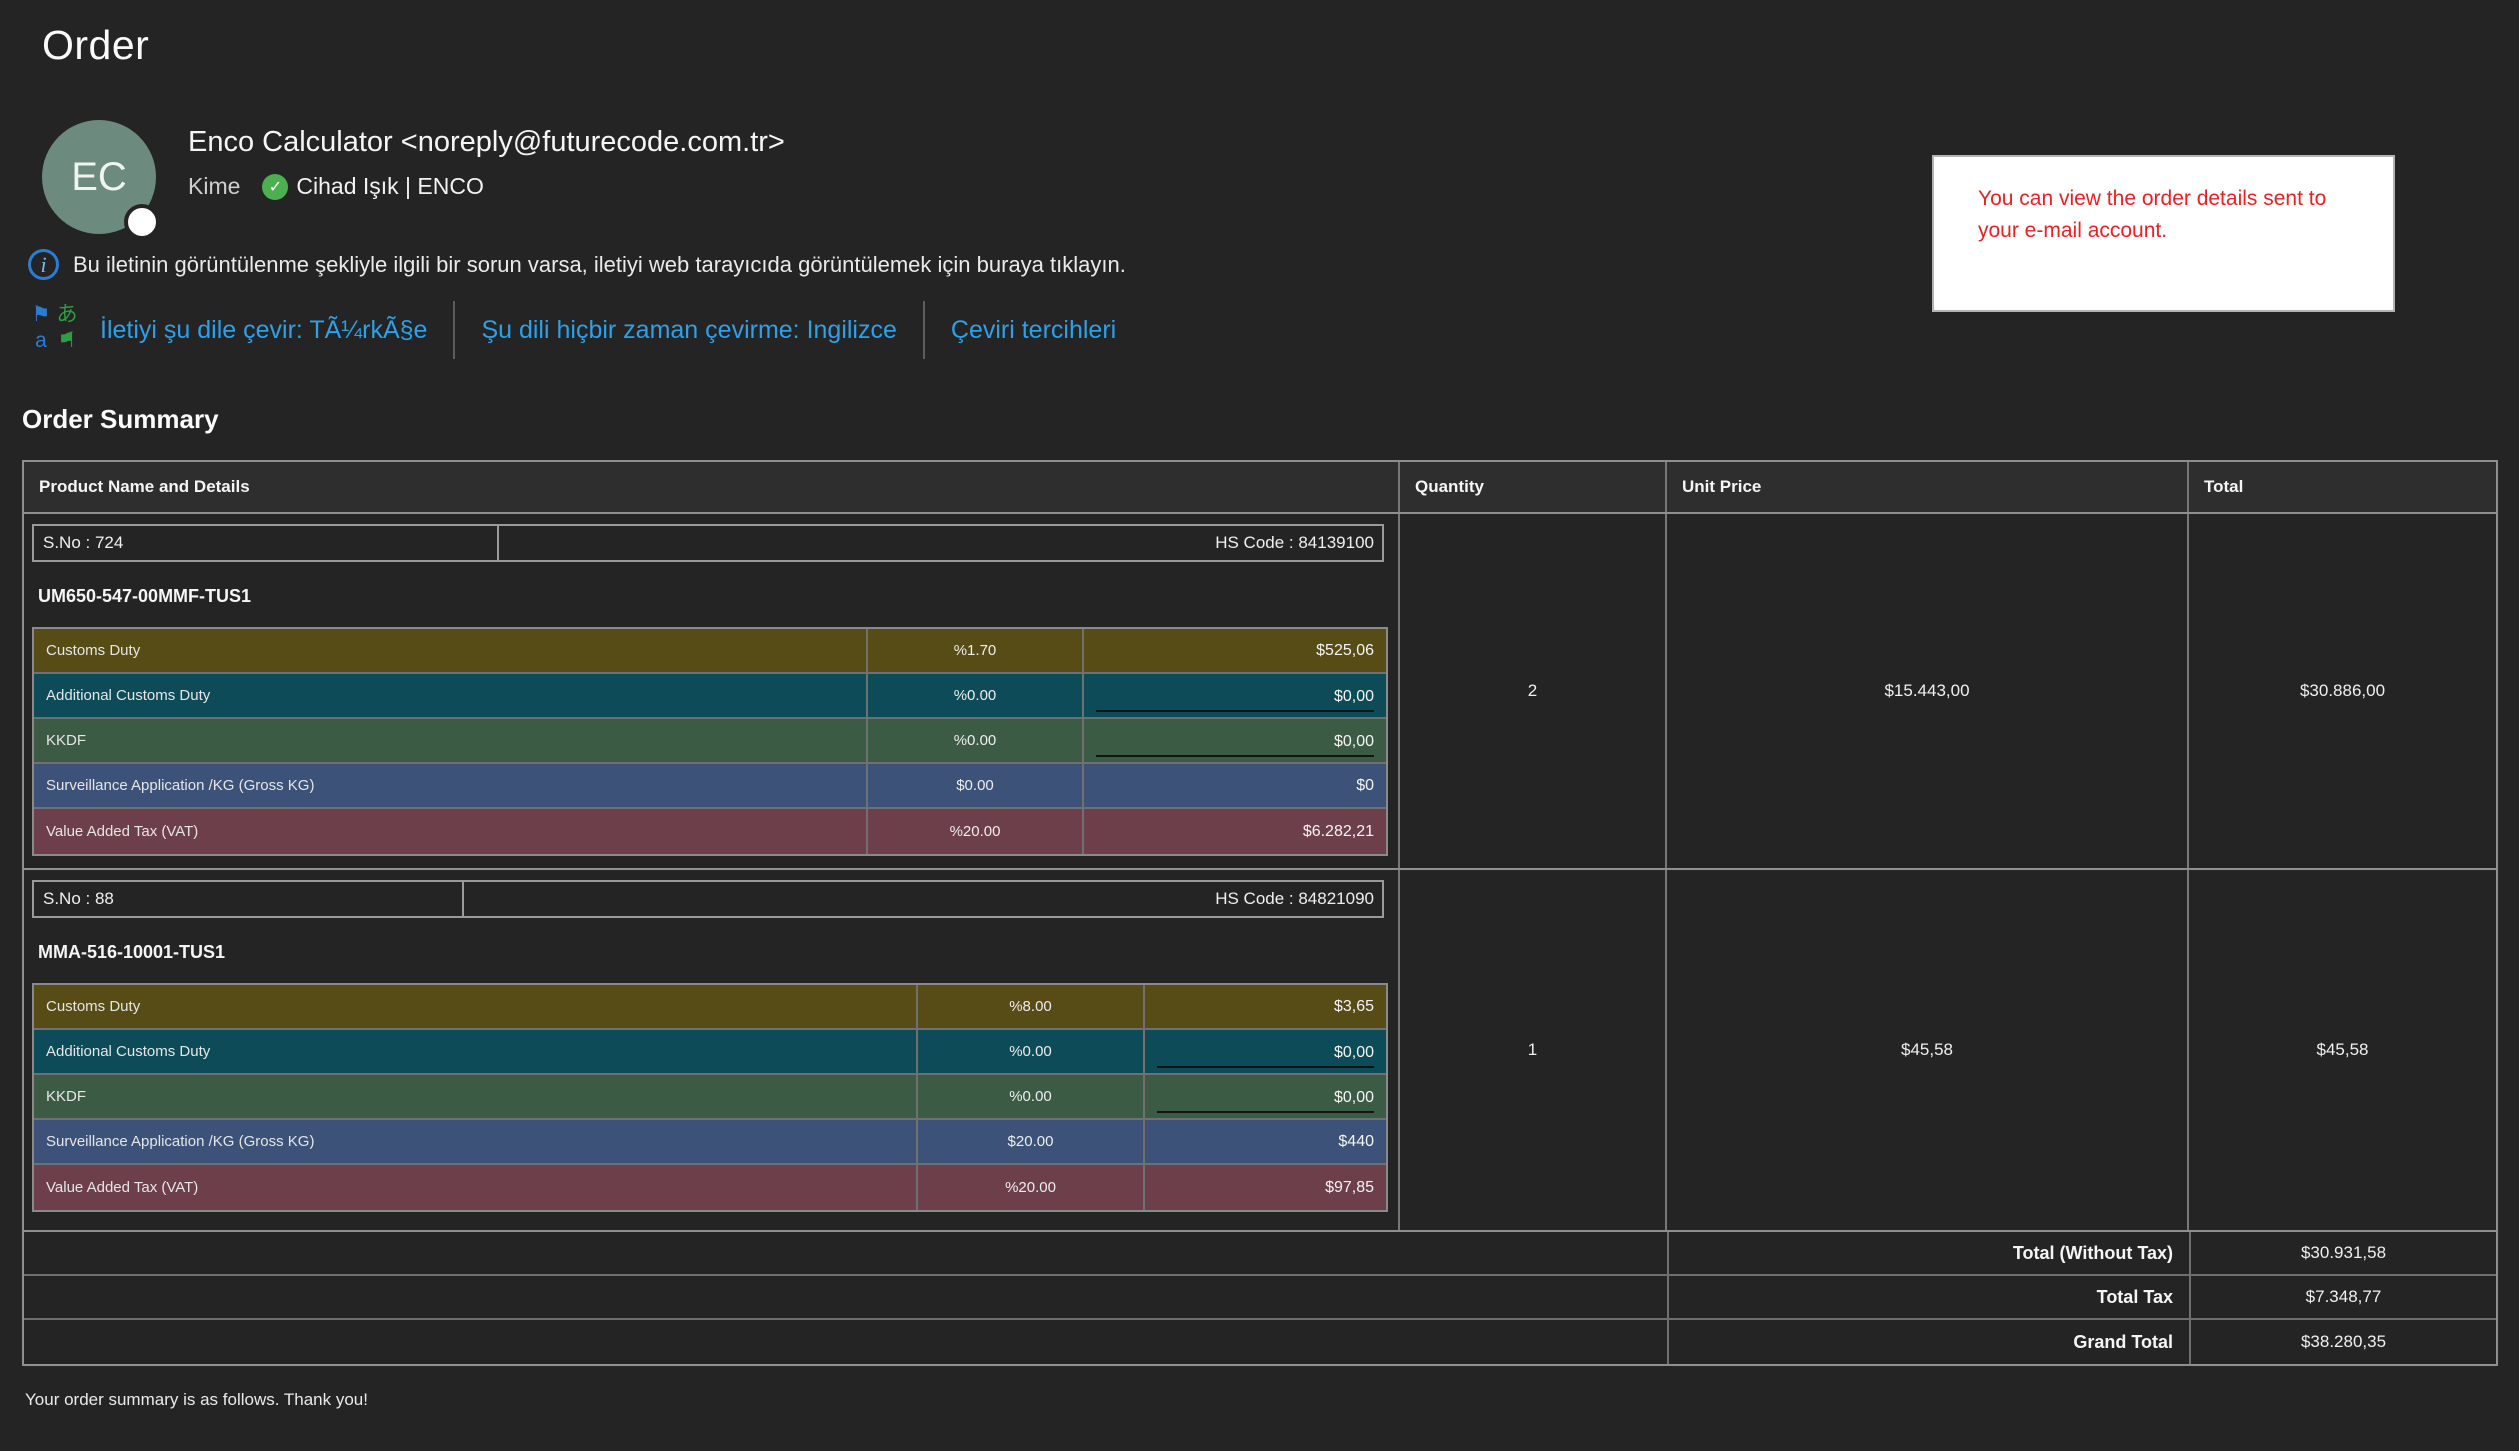 The width and height of the screenshot is (2519, 1451). I want to click on column-header-product: Product Name and Details, so click(712, 487).